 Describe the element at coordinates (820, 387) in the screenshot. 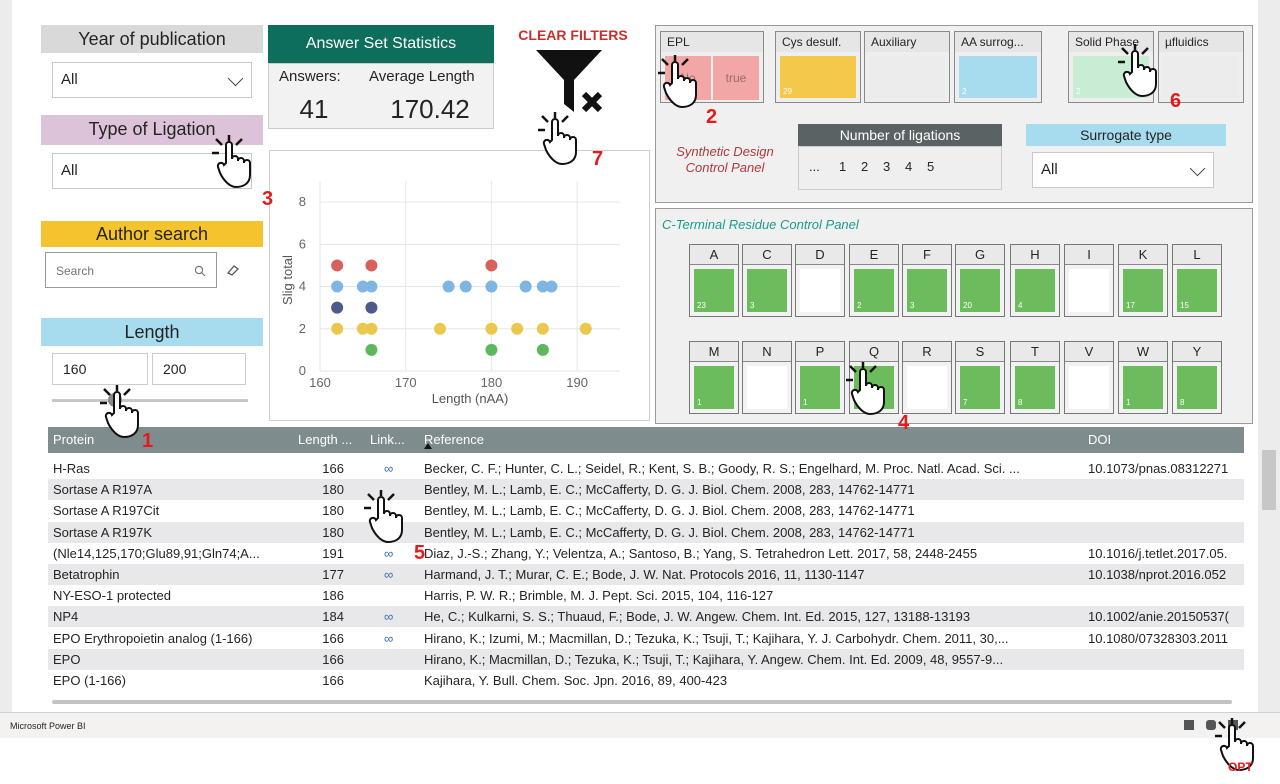

I see `residue-fill: 1` at that location.